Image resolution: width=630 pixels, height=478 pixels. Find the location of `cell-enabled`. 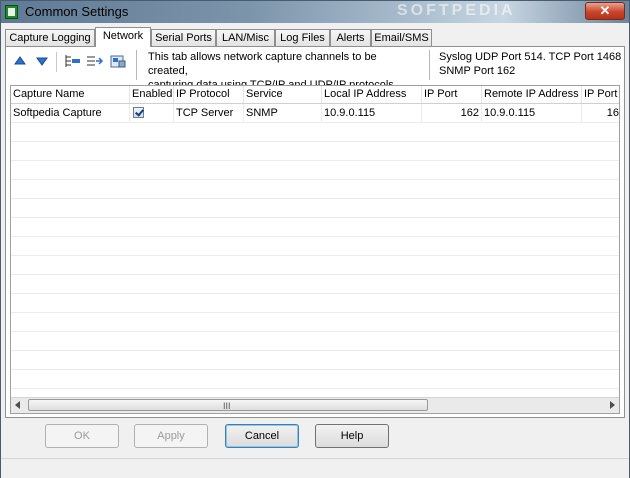

cell-enabled is located at coordinates (152, 113).